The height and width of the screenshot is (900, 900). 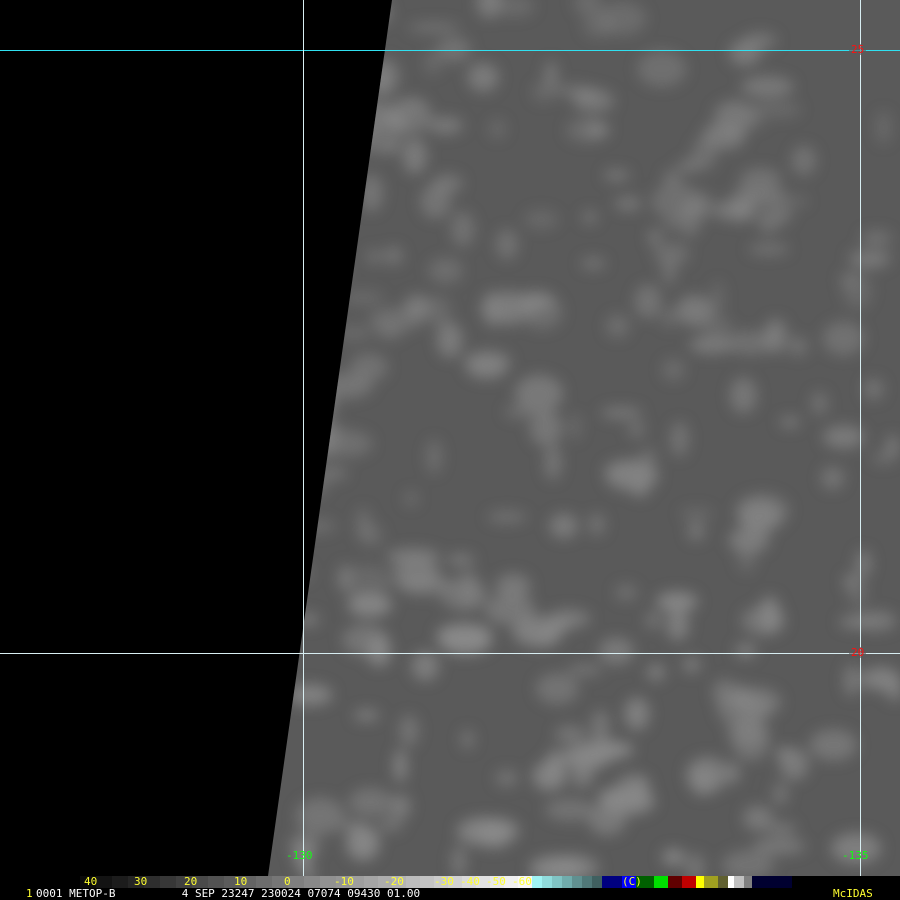 I want to click on colorbar-tick: 30, so click(x=141, y=881).